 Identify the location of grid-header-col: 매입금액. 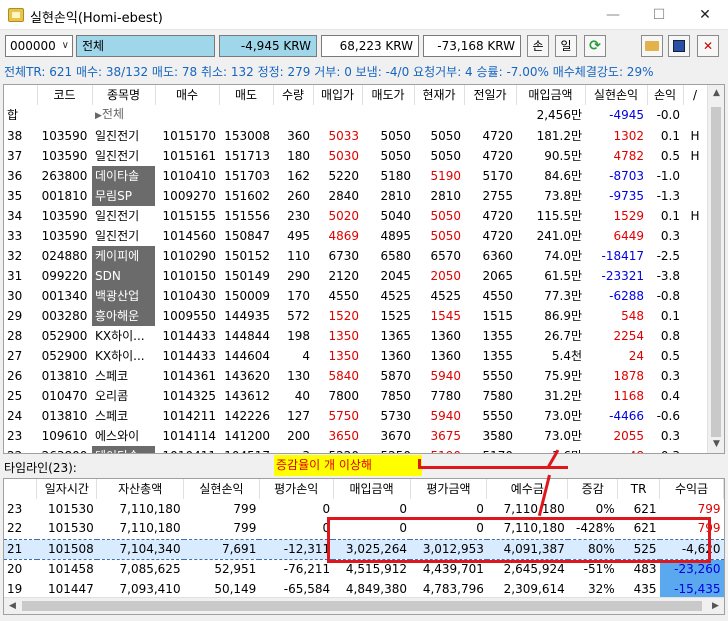
(551, 95).